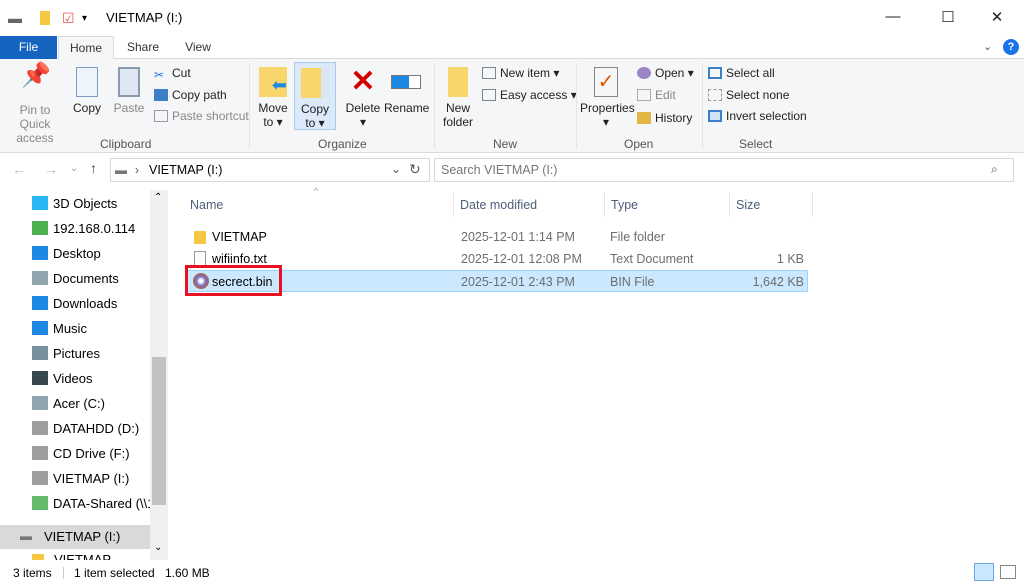 The image size is (1024, 583). What do you see at coordinates (91, 453) in the screenshot?
I see `nav-item-label: CD Drive (F:)` at bounding box center [91, 453].